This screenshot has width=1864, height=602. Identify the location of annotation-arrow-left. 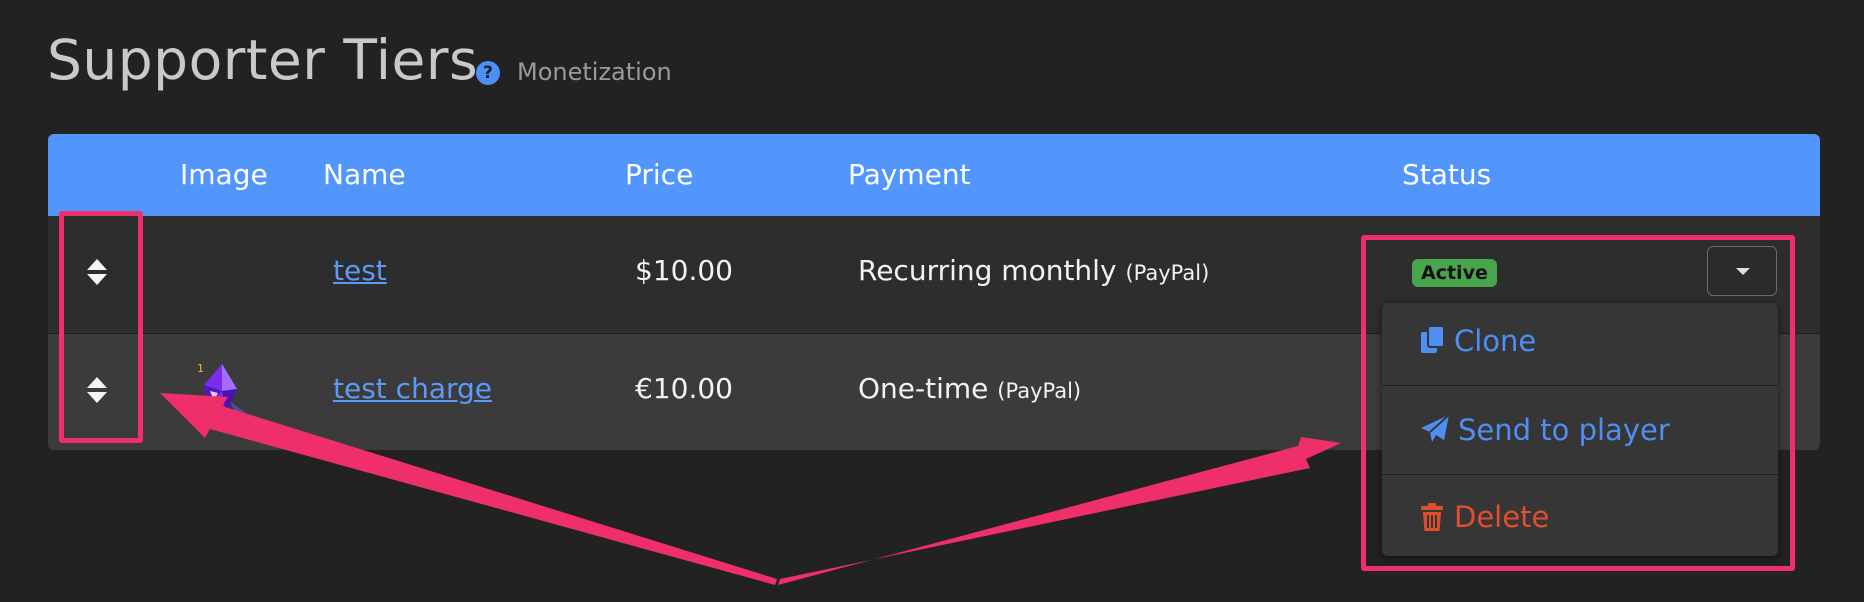
(468, 489).